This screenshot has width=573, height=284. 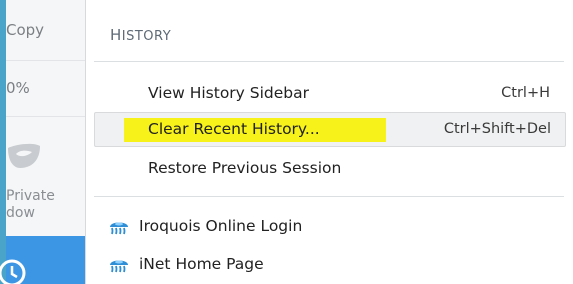 I want to click on view-history-sidebar-label: View History Sidebar, so click(x=229, y=93).